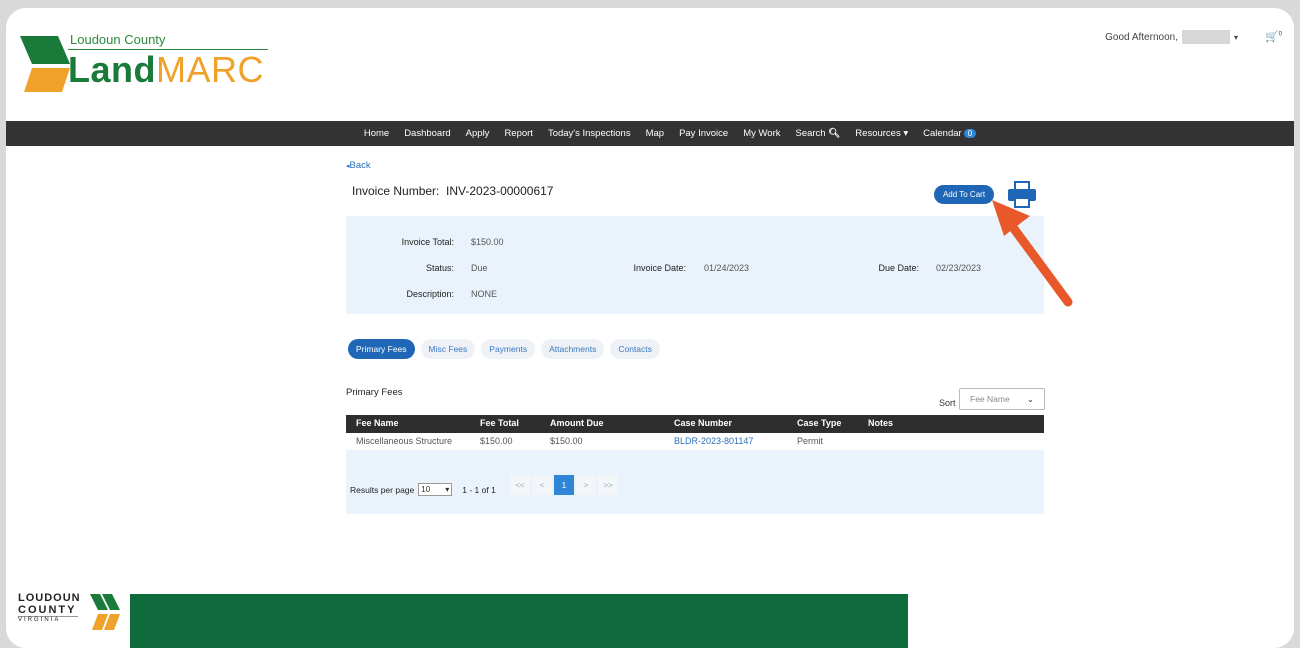 The height and width of the screenshot is (648, 1300). I want to click on nav-apply: Apply, so click(478, 133).